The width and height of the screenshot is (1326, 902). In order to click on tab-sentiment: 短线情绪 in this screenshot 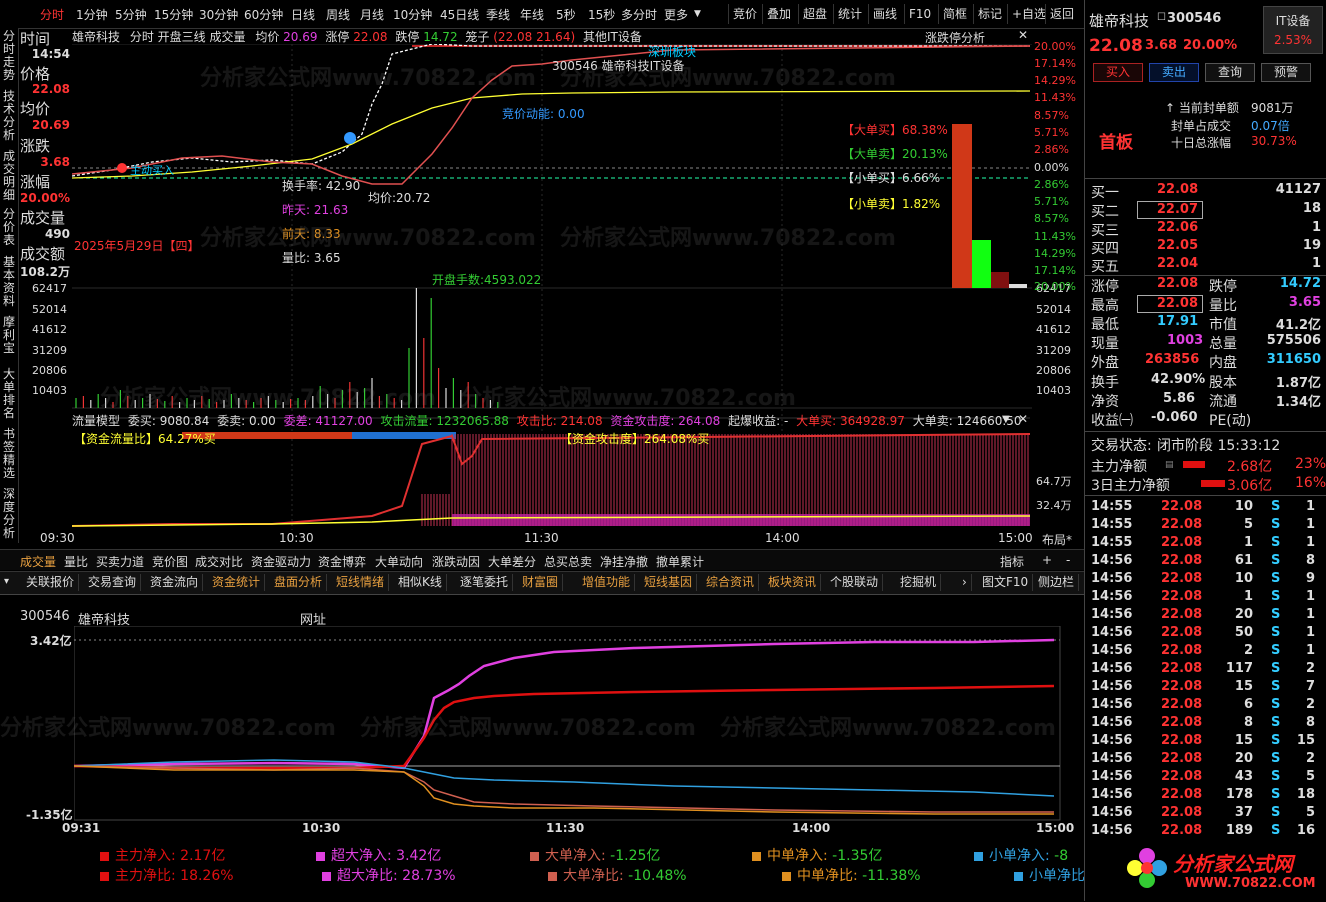, I will do `click(361, 582)`.